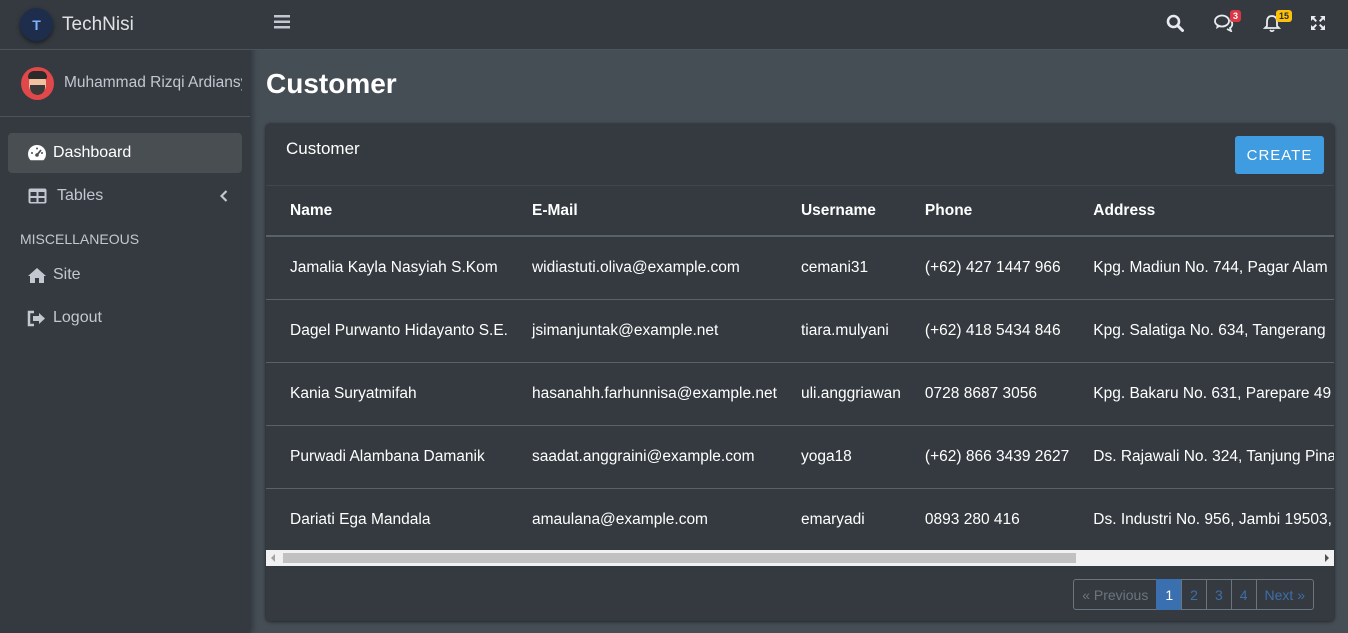  Describe the element at coordinates (37, 153) in the screenshot. I see `tachometer-icon` at that location.